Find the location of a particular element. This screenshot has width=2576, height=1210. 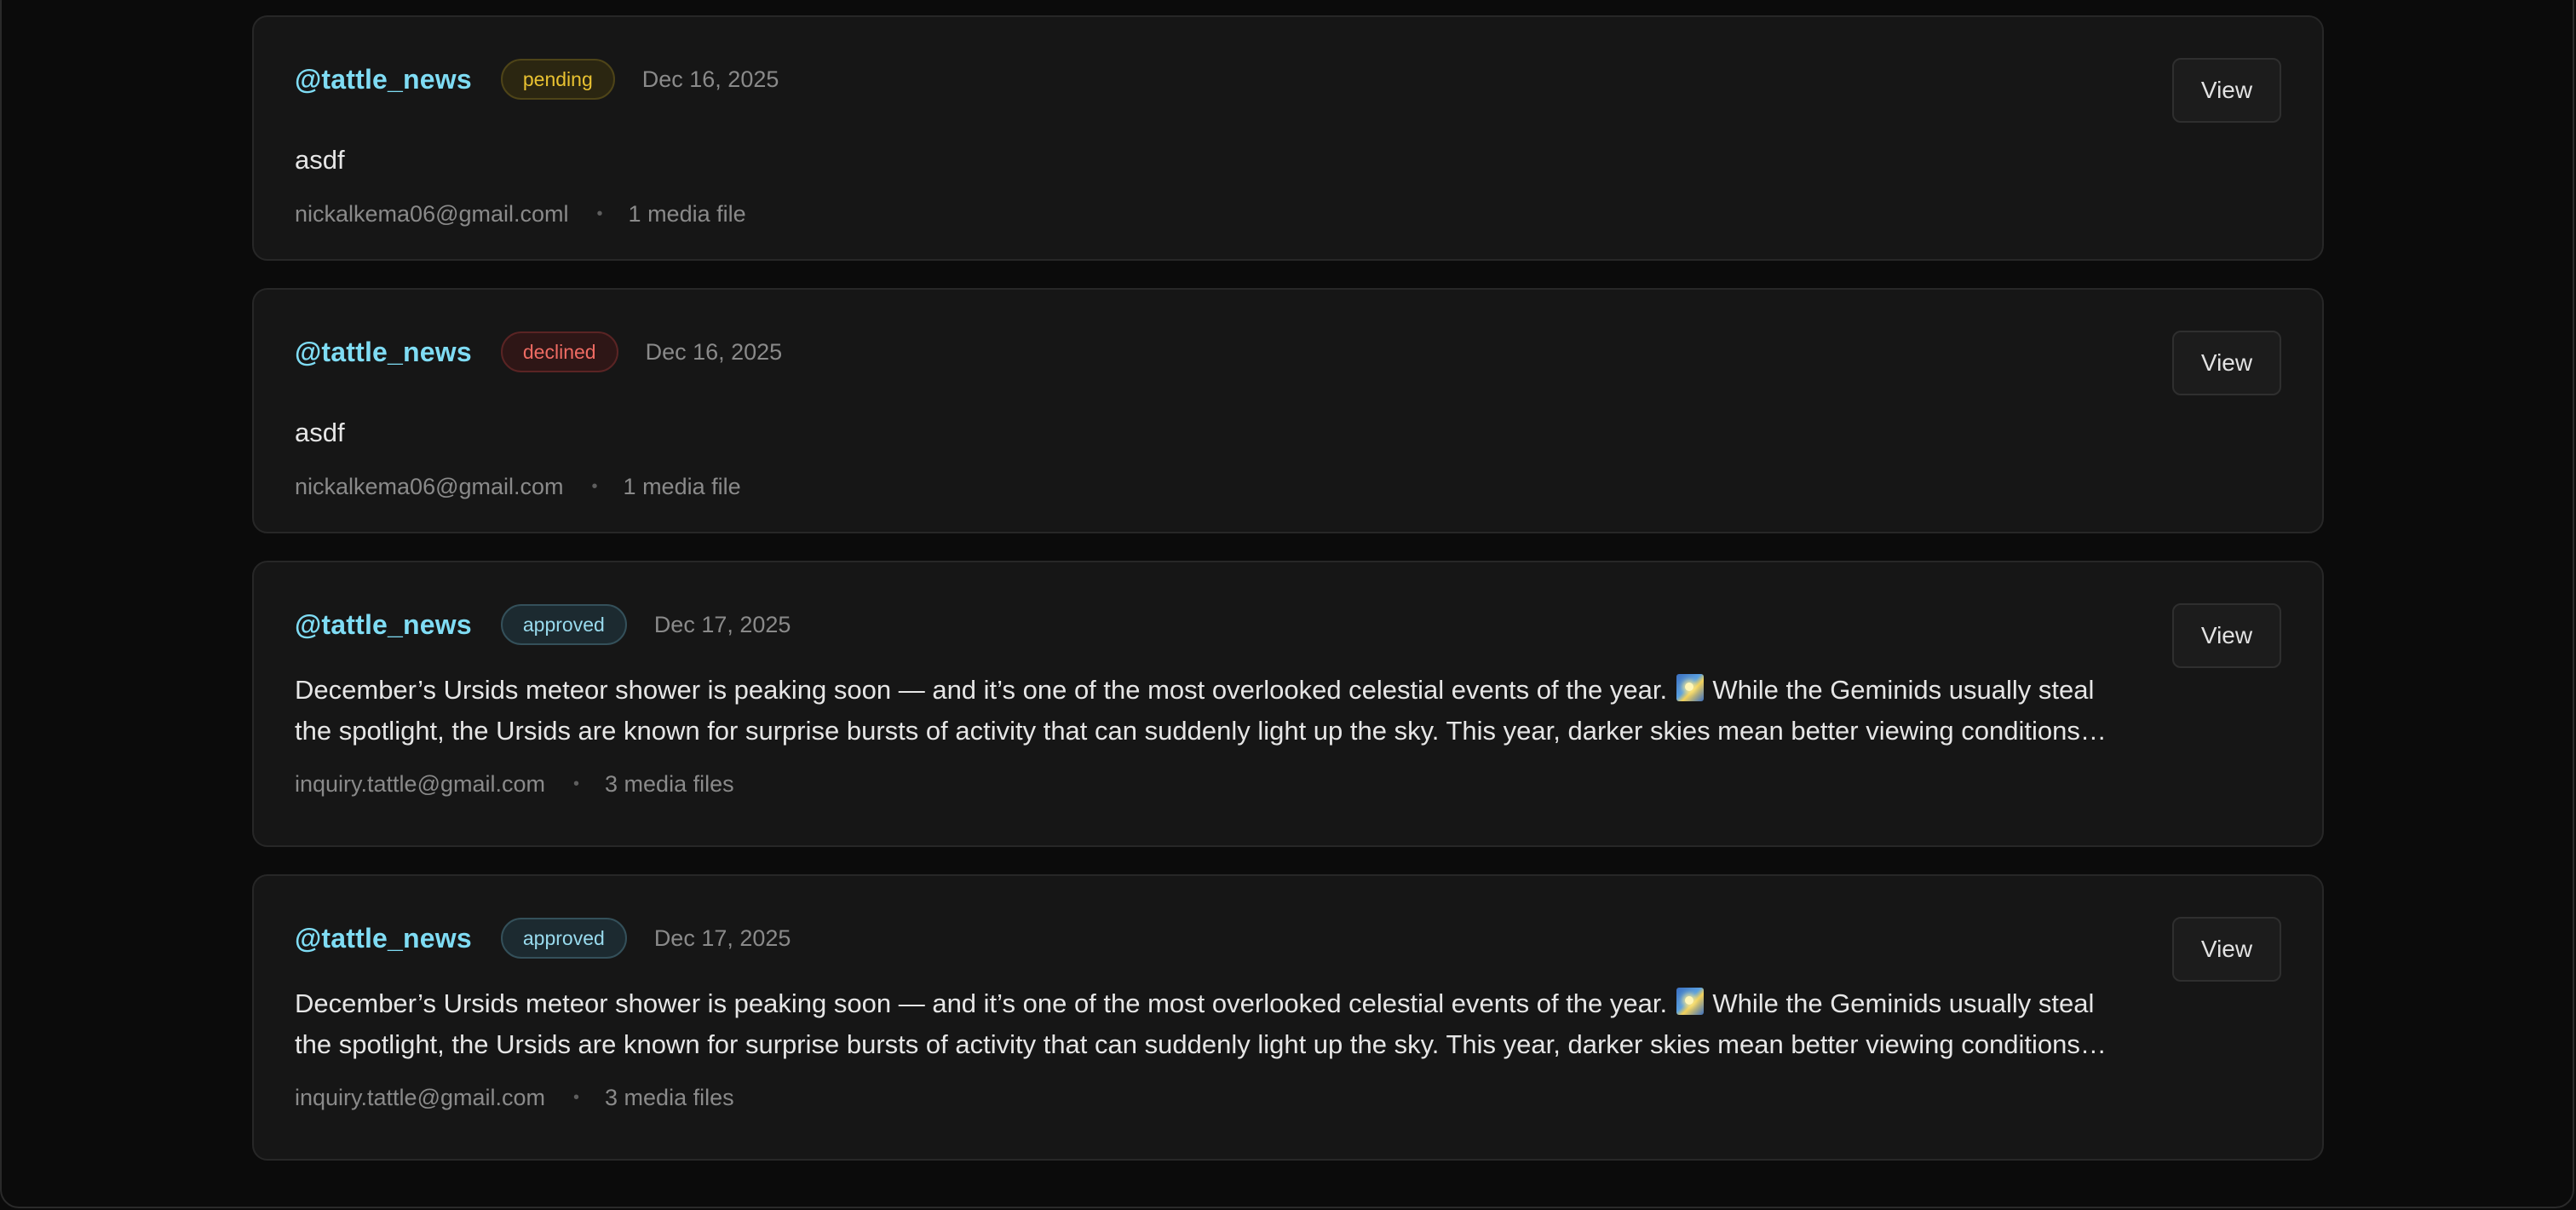

submission-meta: @tattle_news pending Dec 16, 2025 is located at coordinates (537, 80).